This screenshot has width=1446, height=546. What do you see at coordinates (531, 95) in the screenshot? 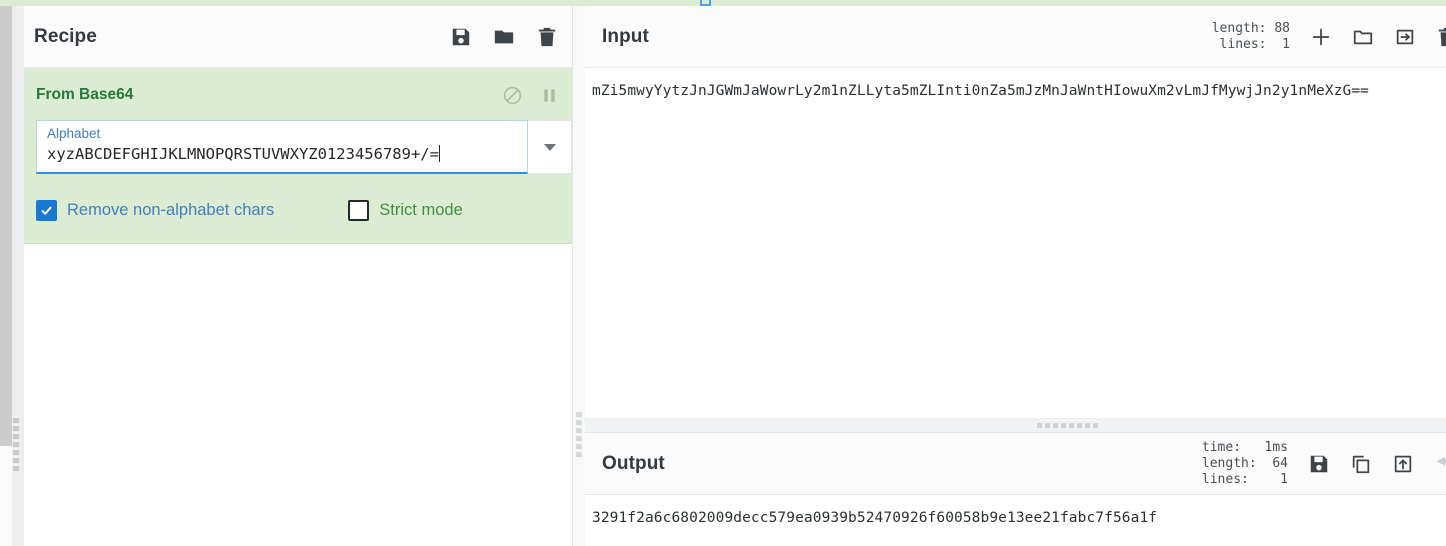
I see `operation-controls` at bounding box center [531, 95].